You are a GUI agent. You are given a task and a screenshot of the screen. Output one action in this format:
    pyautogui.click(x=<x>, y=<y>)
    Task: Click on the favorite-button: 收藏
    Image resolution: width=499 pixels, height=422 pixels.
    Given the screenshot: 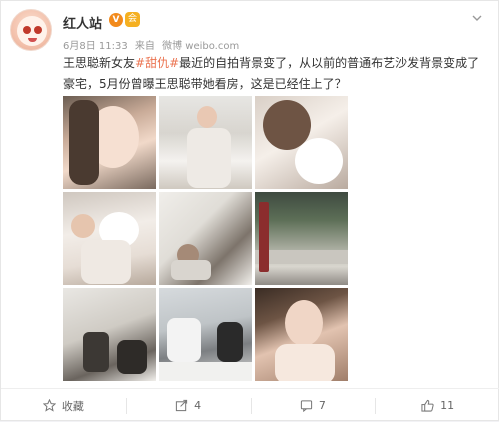 What is the action you would take?
    pyautogui.click(x=63, y=405)
    